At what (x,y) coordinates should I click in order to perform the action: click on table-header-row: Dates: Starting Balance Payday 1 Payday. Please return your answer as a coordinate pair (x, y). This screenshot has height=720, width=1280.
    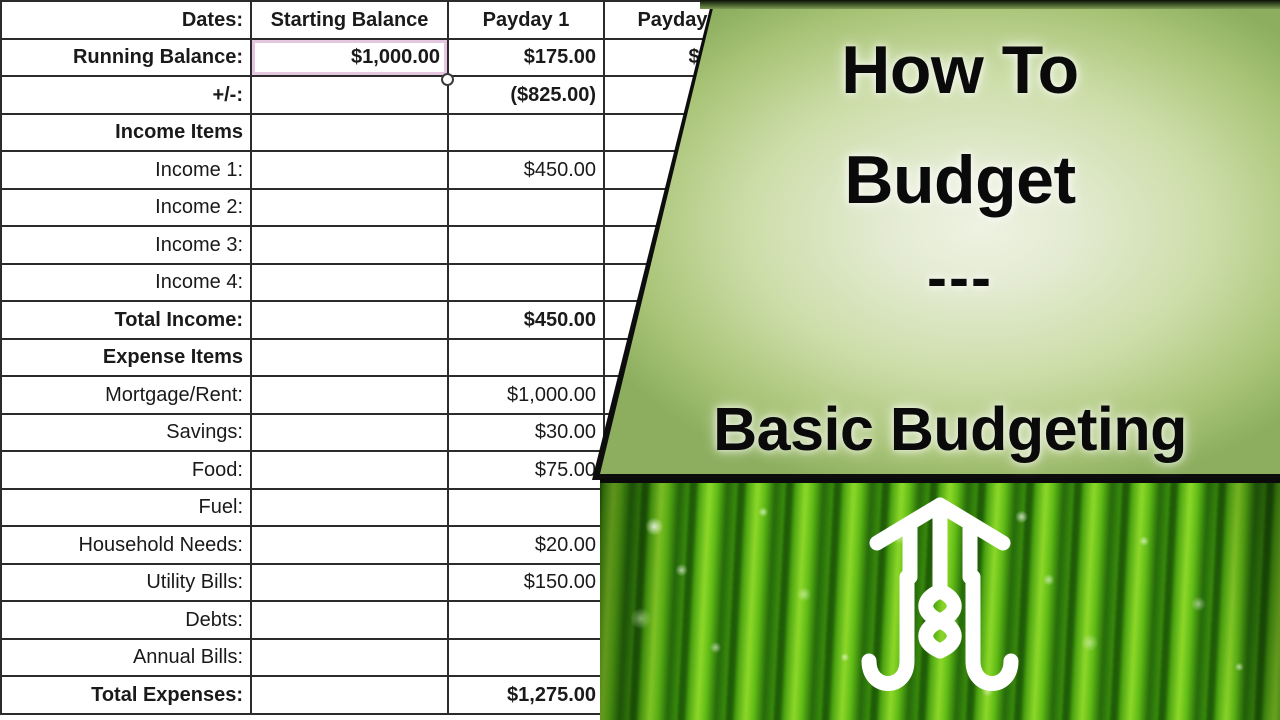
    Looking at the image, I should click on (371, 20).